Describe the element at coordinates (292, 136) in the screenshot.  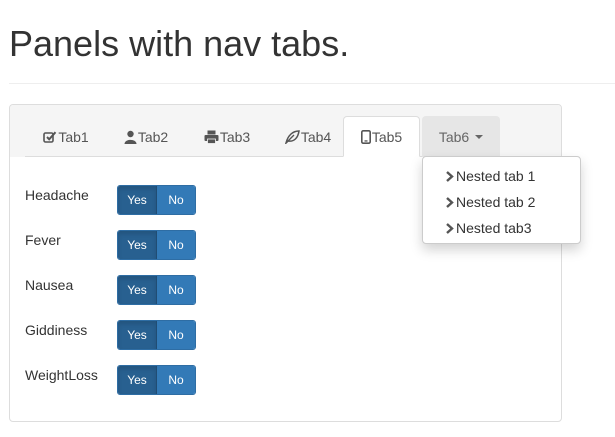
I see `leaf-icon` at that location.